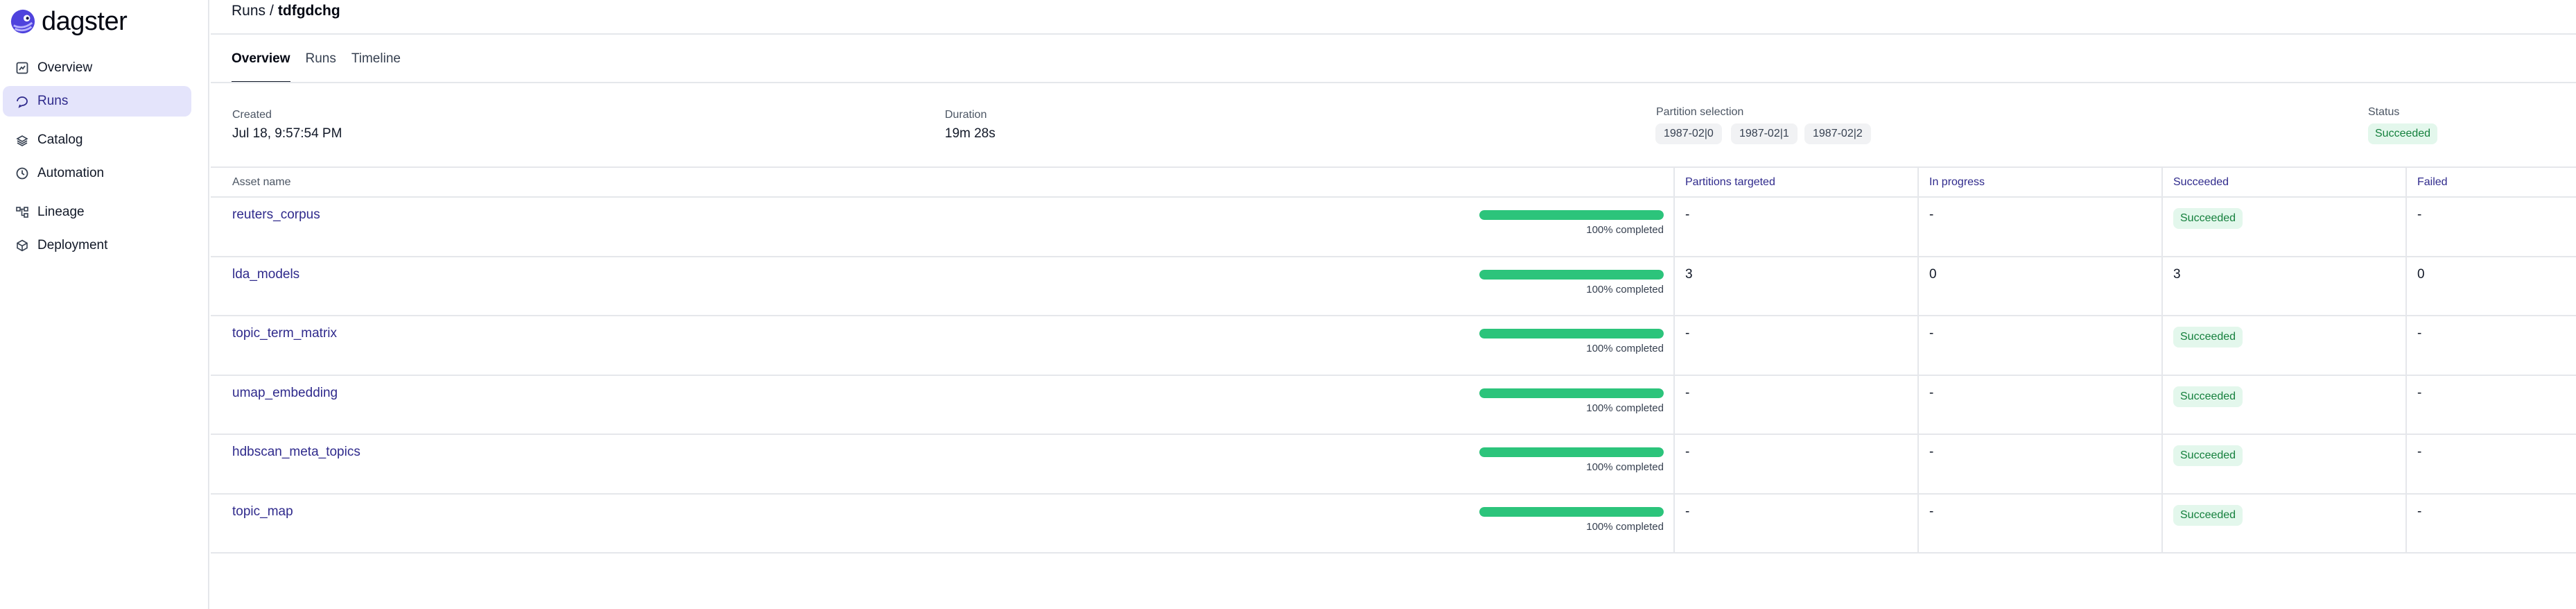 The height and width of the screenshot is (609, 2576). Describe the element at coordinates (65, 68) in the screenshot. I see `sidebar-item-label: Overview` at that location.